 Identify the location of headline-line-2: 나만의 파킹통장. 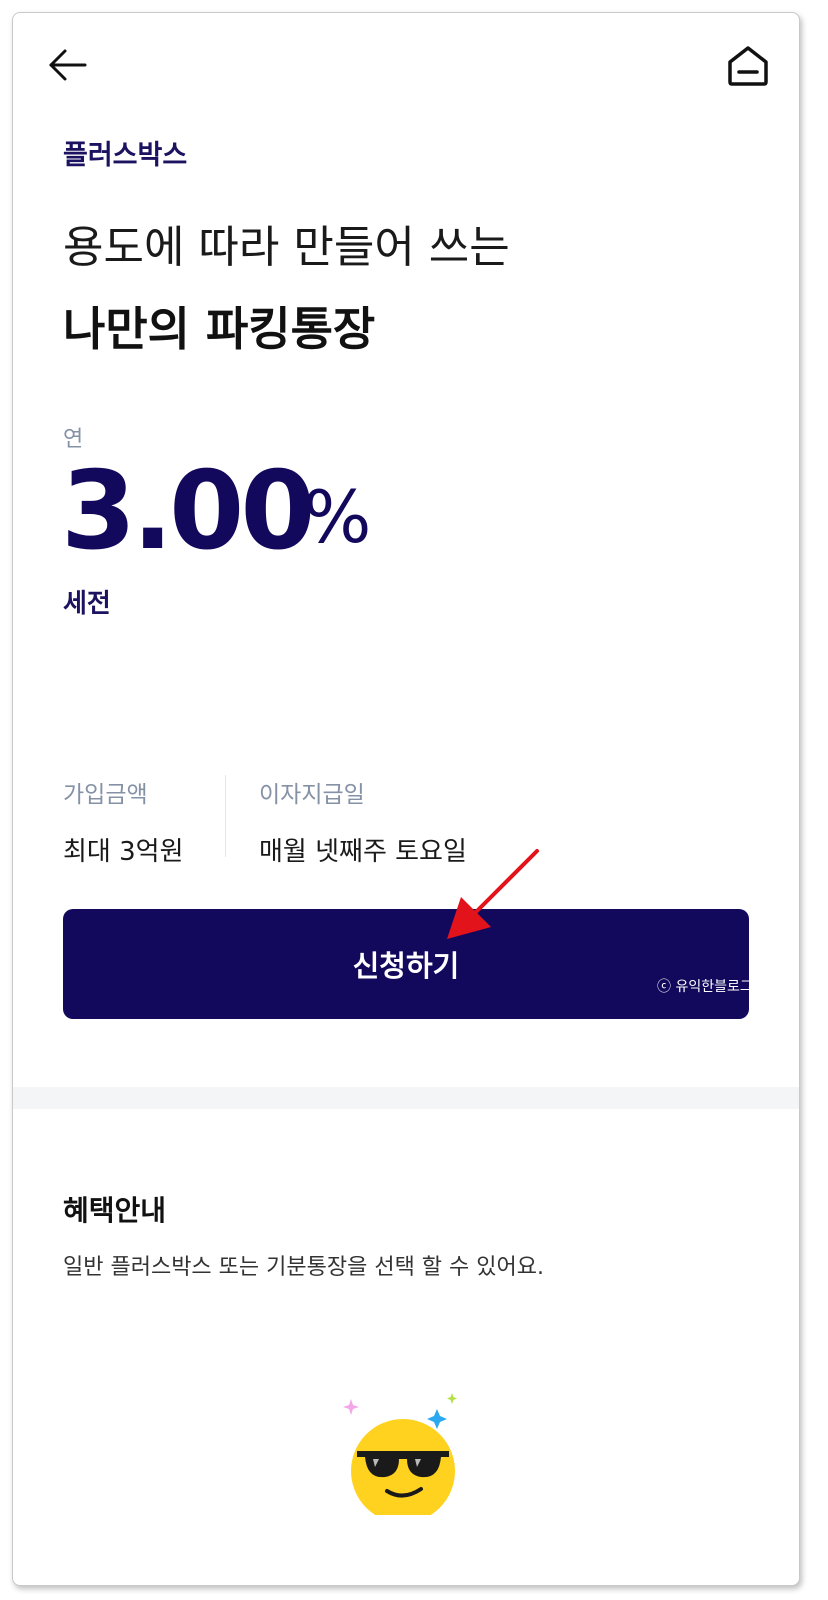
(219, 329).